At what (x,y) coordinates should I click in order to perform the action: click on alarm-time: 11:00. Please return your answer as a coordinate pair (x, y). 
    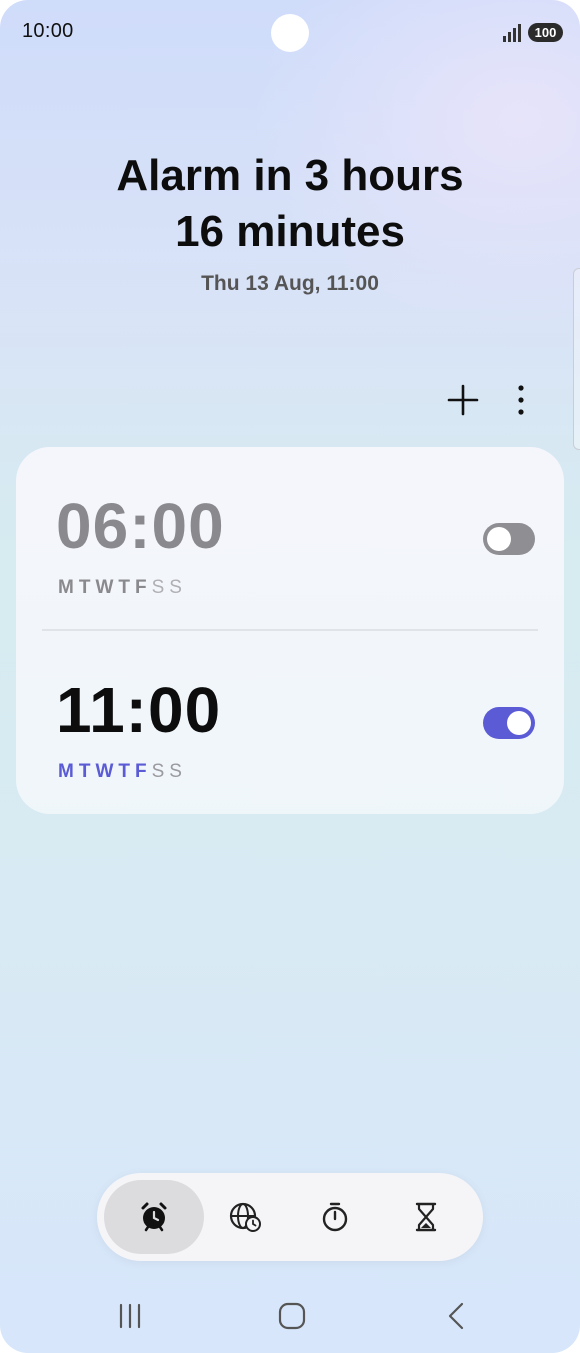
    Looking at the image, I should click on (139, 710).